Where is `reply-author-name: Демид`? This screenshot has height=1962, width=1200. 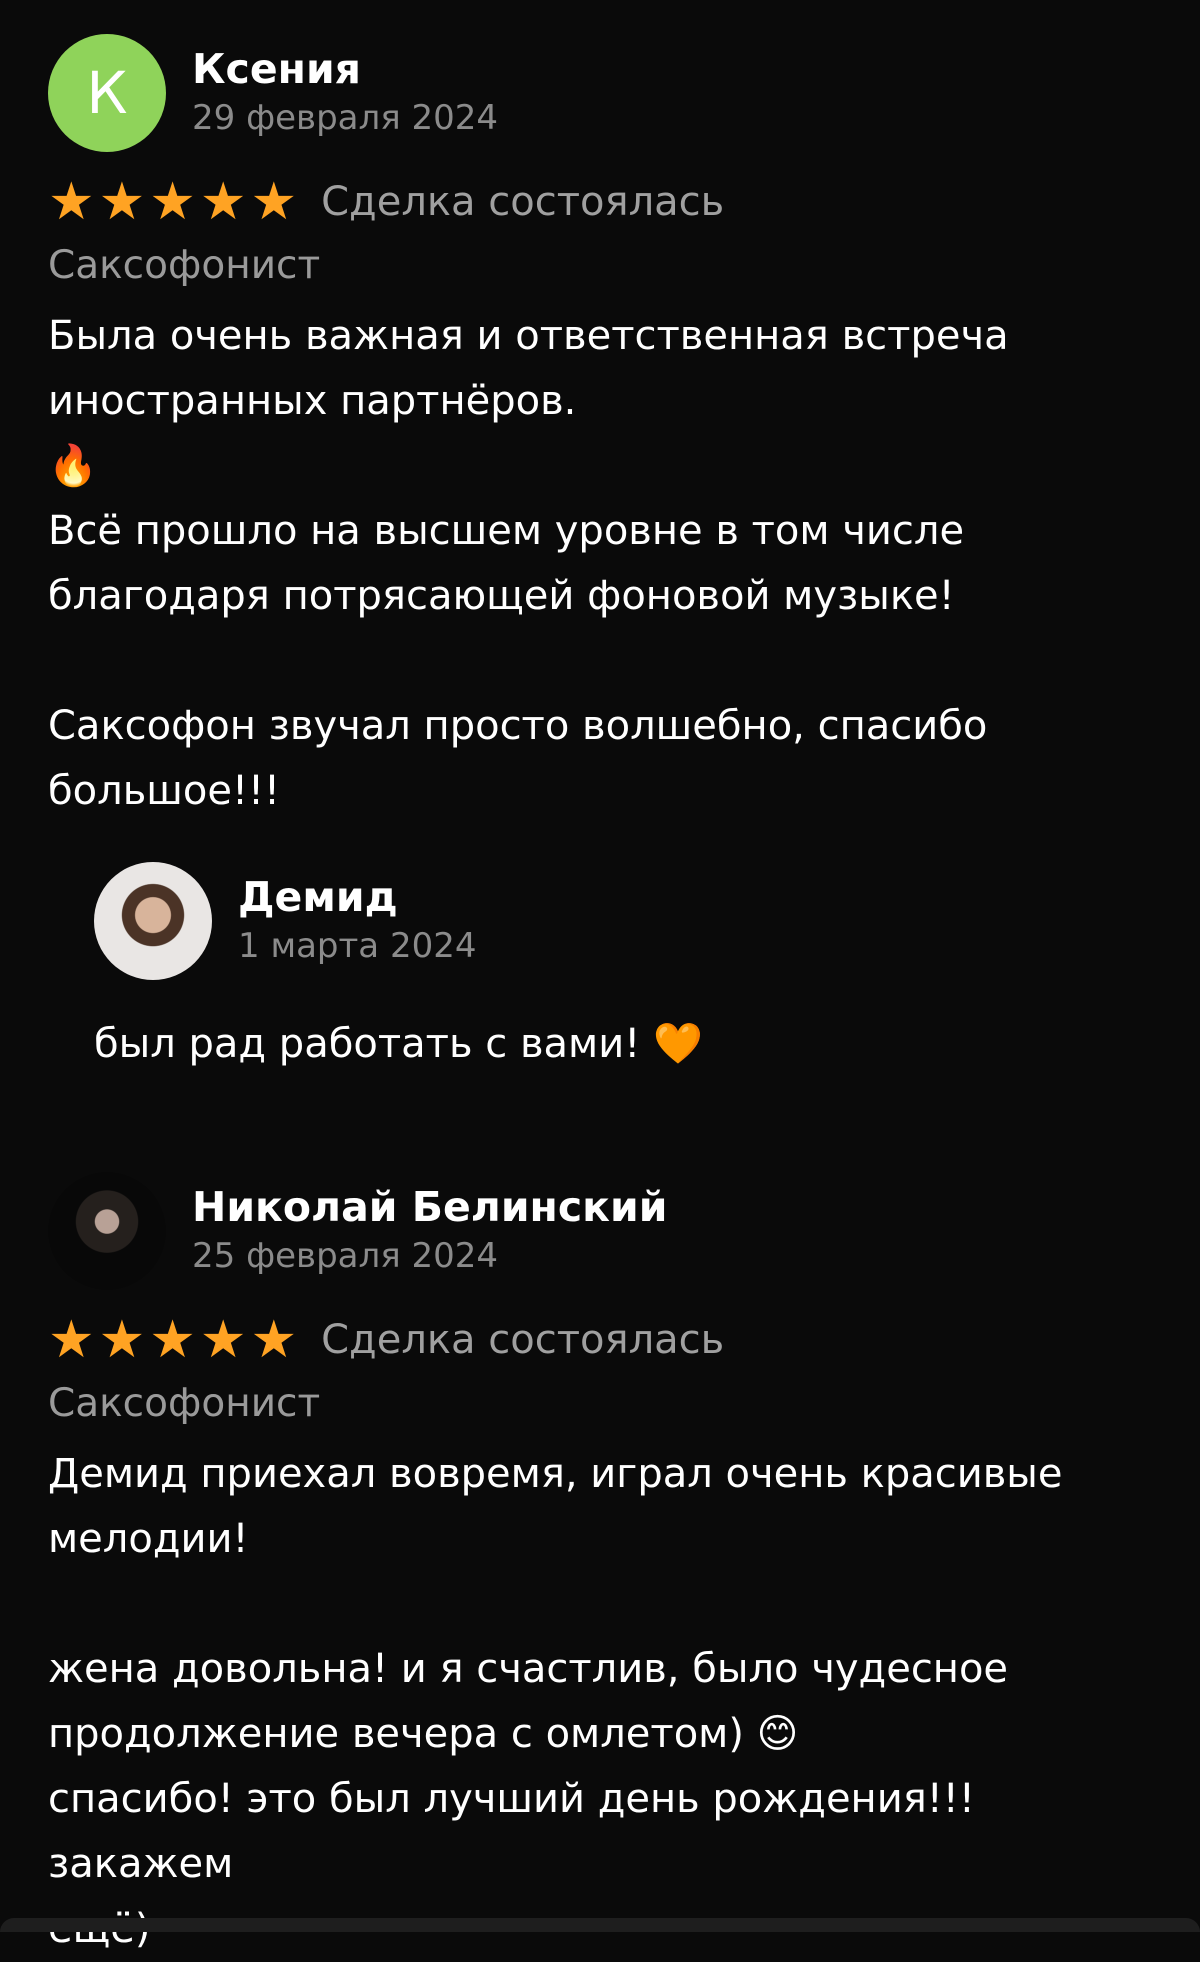
reply-author-name: Демид is located at coordinates (357, 897).